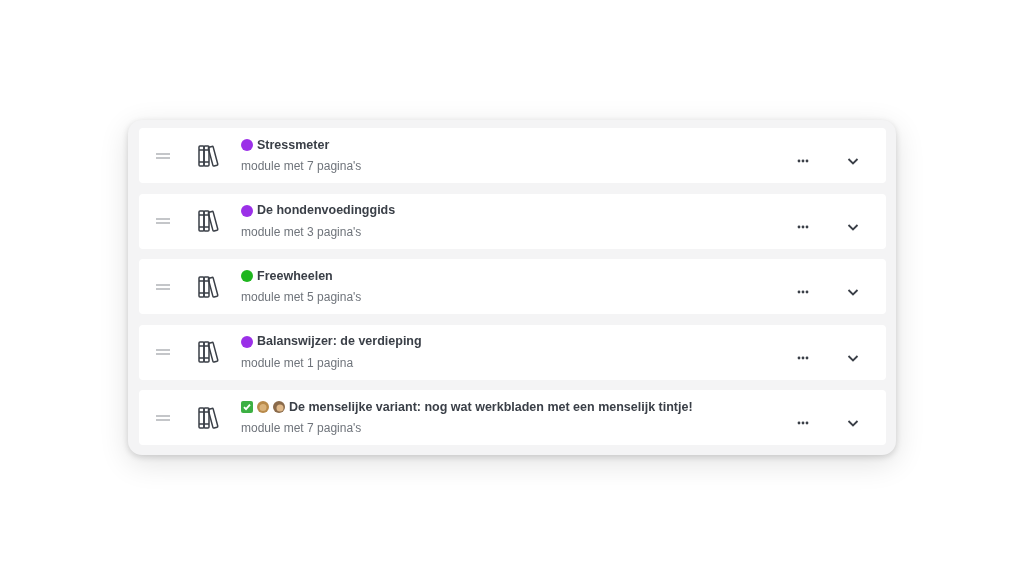 Image resolution: width=1024 pixels, height=576 pixels. I want to click on module-title: De menselijke variant: nog wat werkbladen met een menselijk tintje!, so click(491, 407).